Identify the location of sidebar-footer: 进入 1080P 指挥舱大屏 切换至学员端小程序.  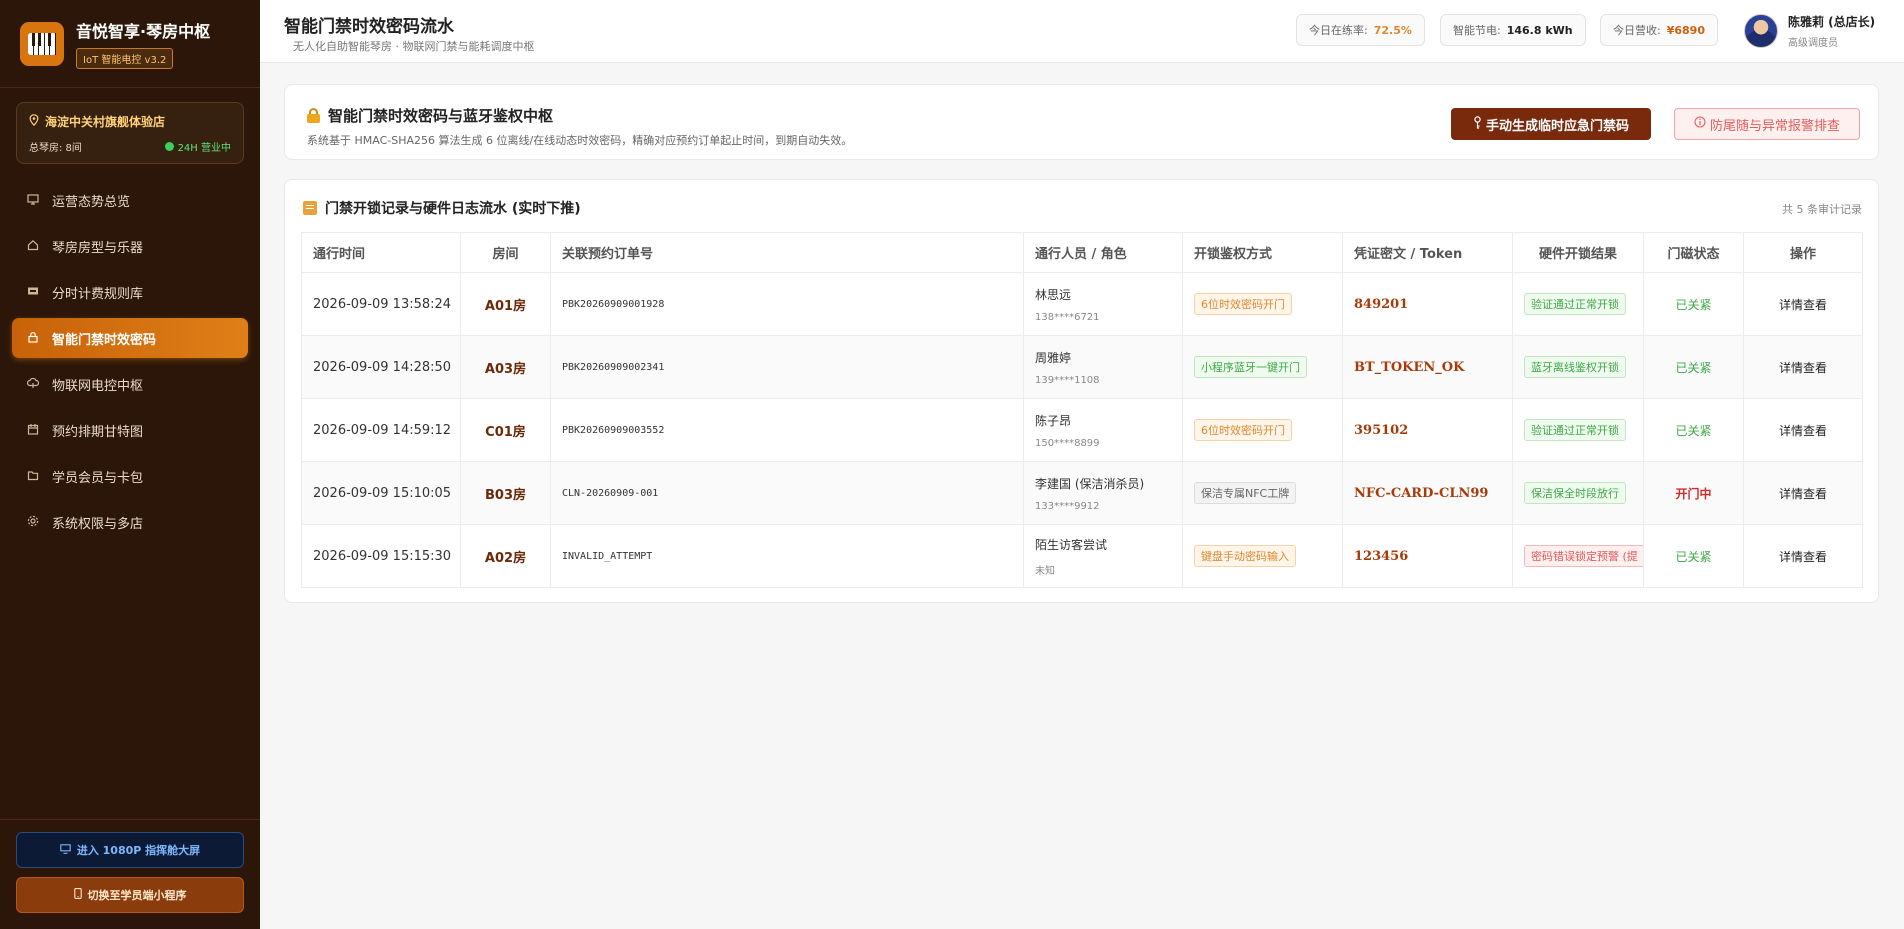
(130, 874).